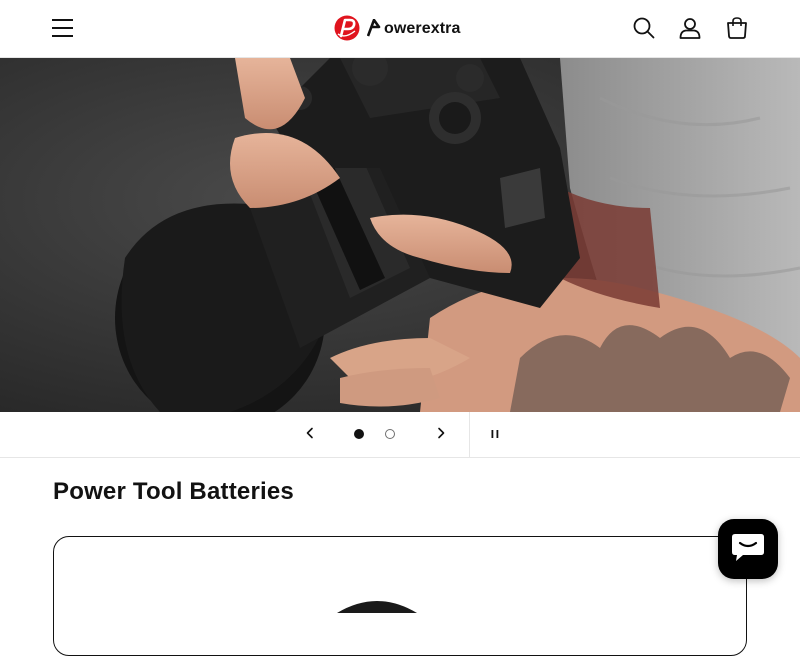  Describe the element at coordinates (347, 28) in the screenshot. I see `powerextra-logo-mark` at that location.